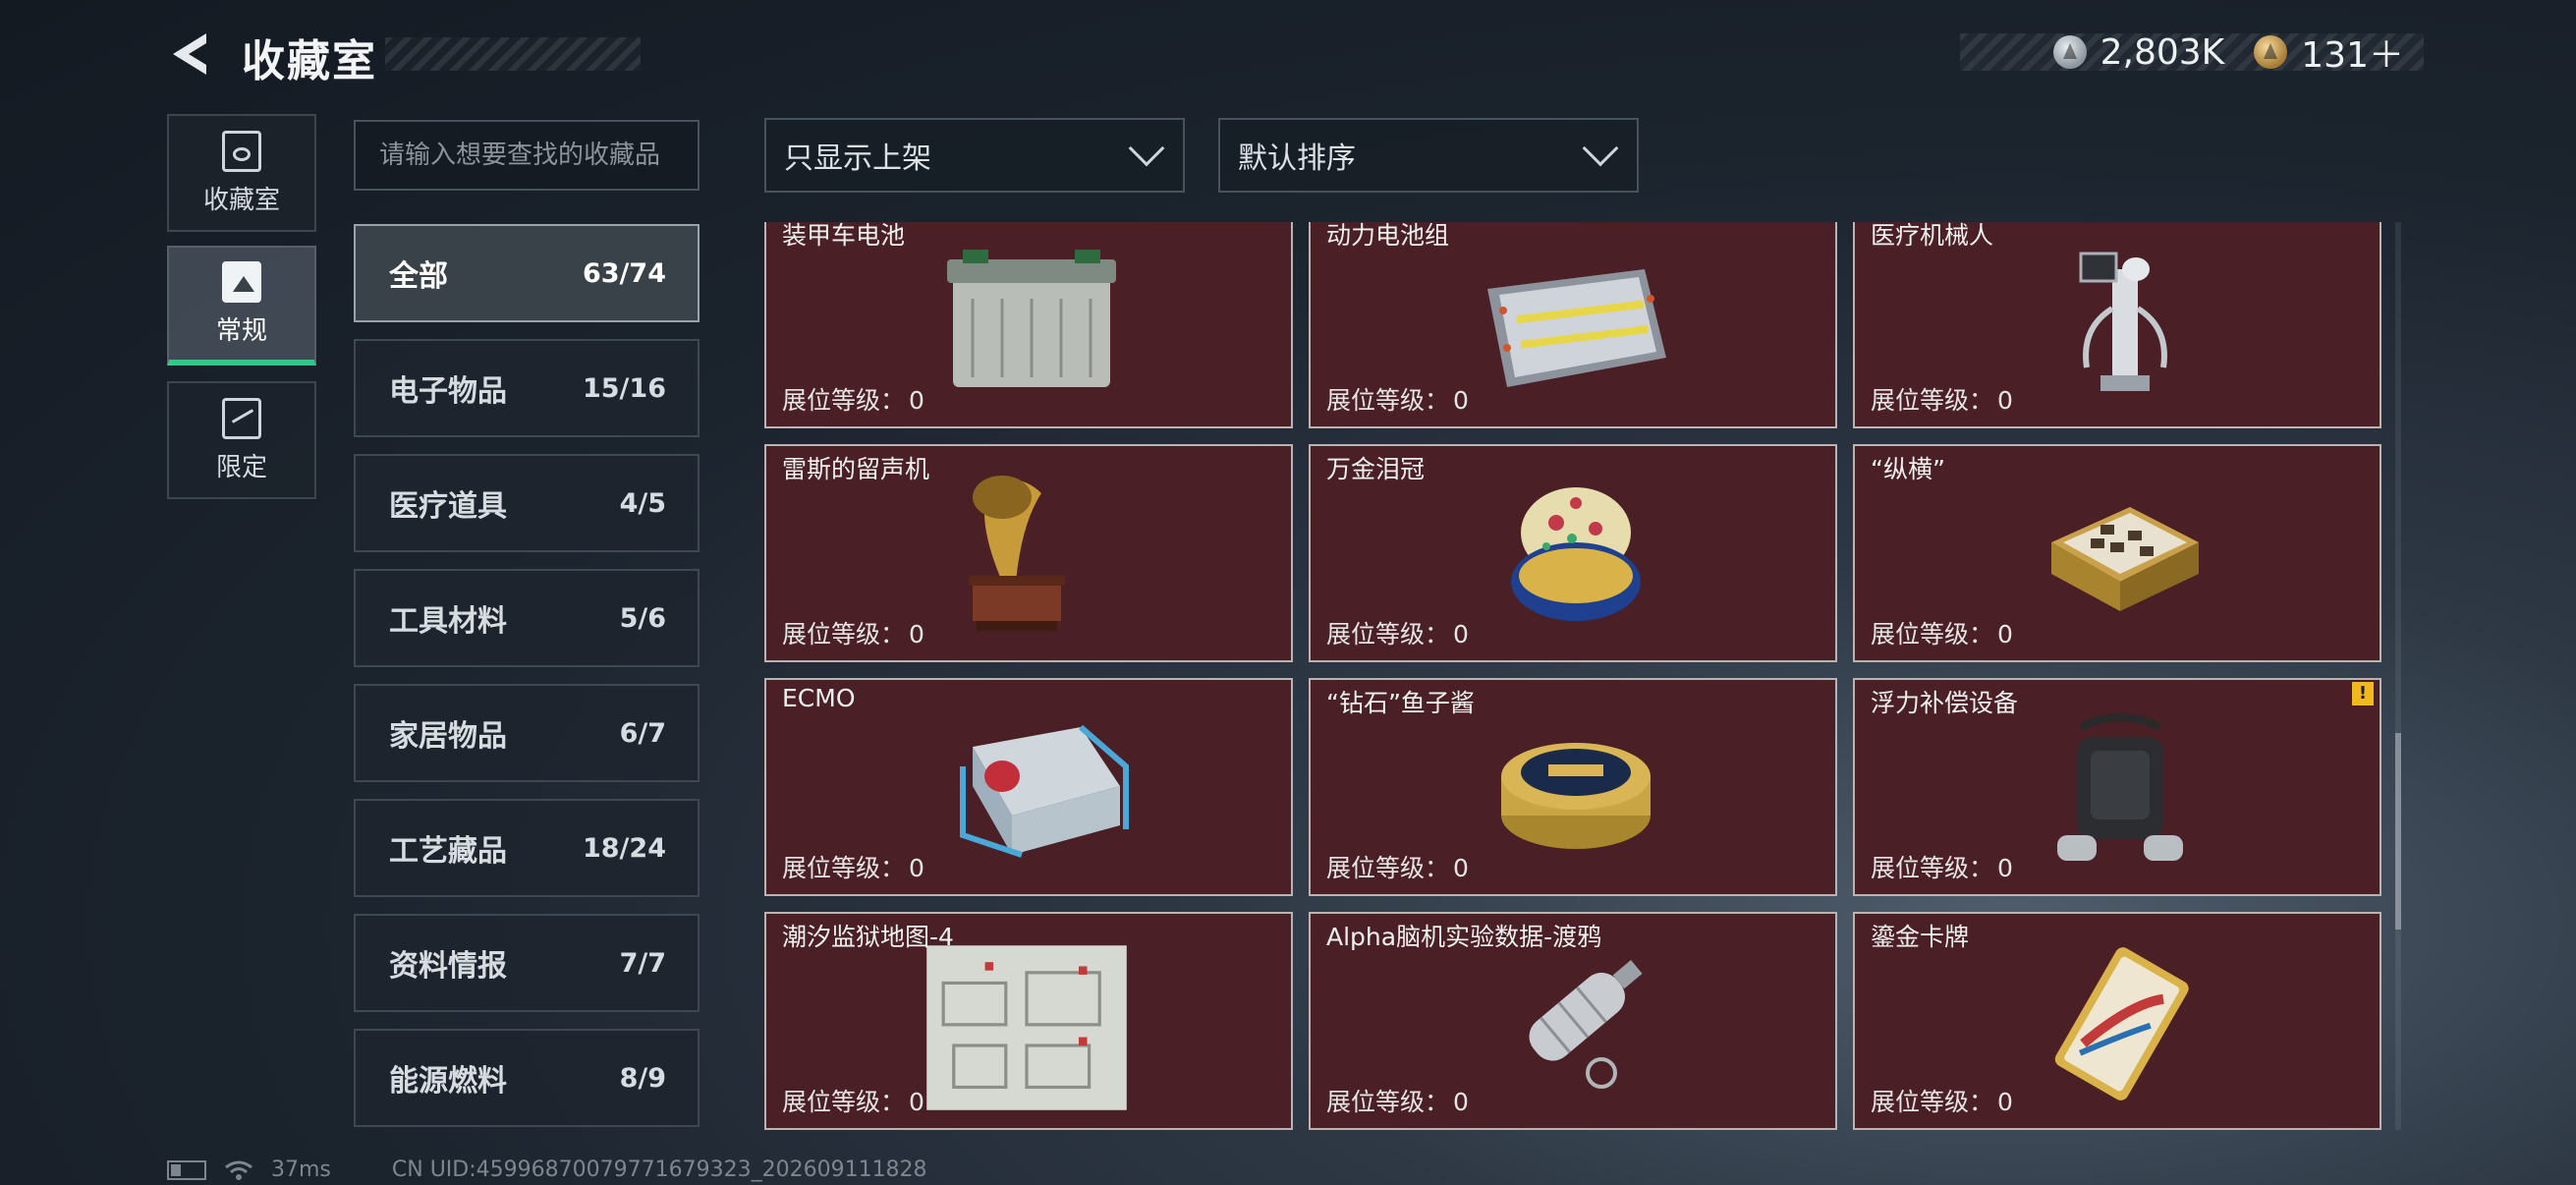 The image size is (2576, 1185). I want to click on subcategory-medical: 医疗道具 4/5, so click(527, 503).